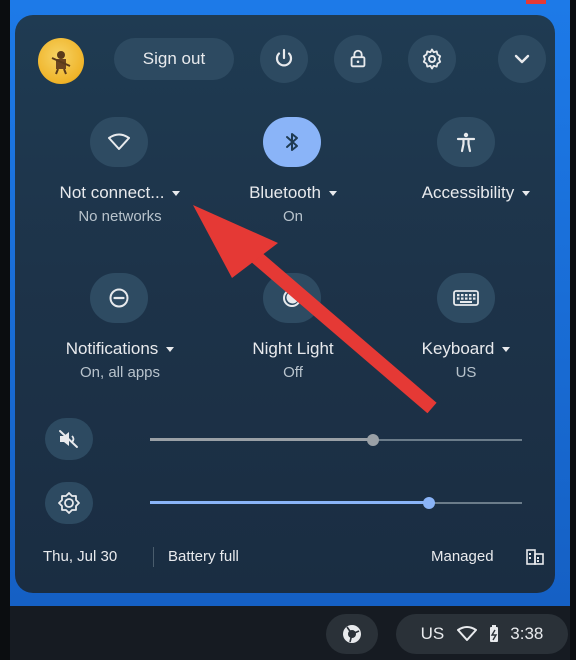  I want to click on bluetooth-tile-title: Bluetooth, so click(285, 192).